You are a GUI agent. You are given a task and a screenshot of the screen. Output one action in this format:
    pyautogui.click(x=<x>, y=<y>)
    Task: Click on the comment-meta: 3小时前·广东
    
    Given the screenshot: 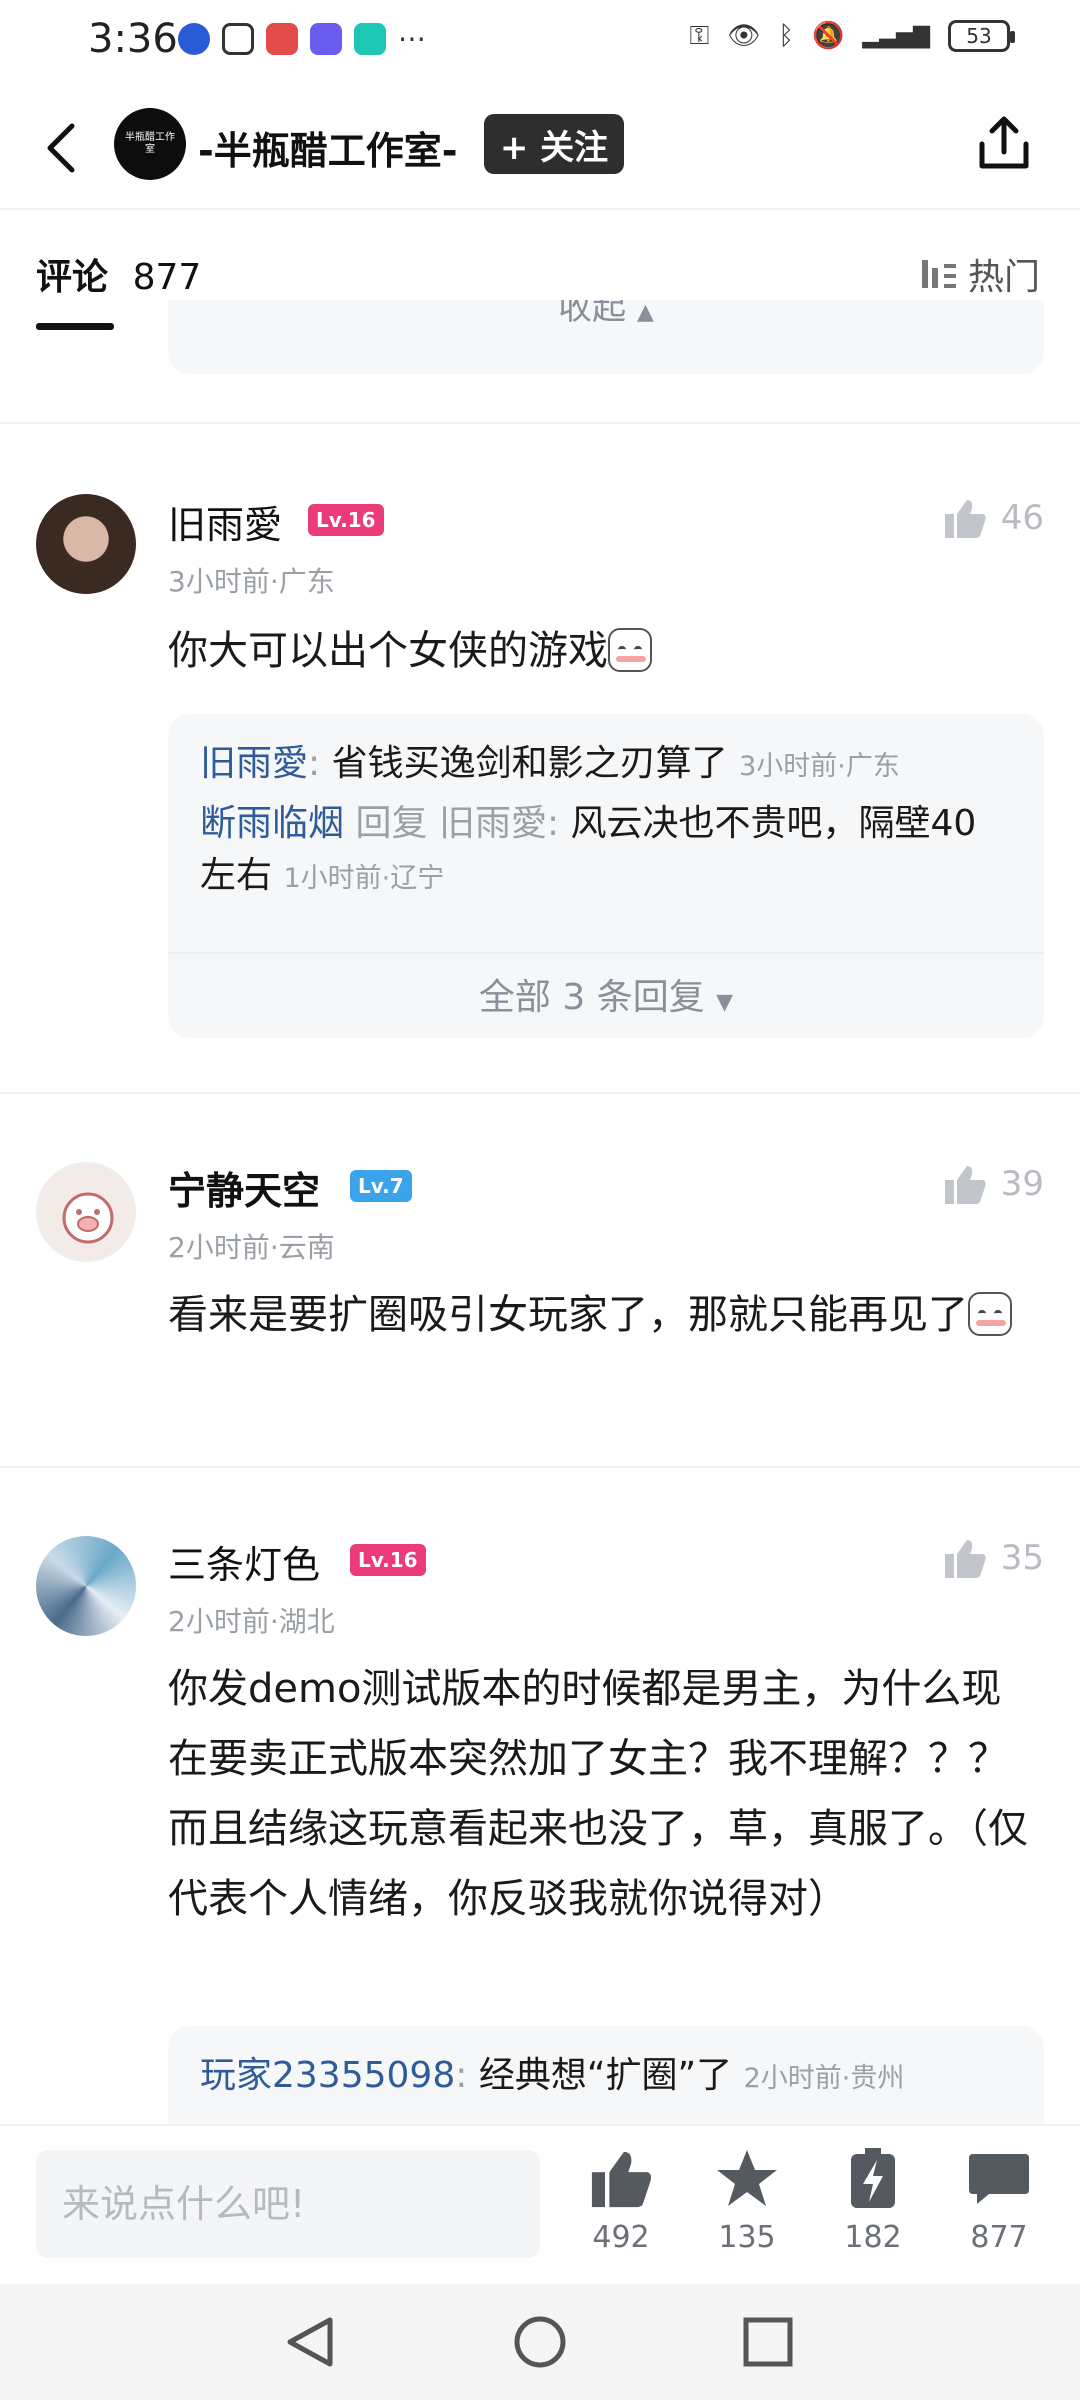 What is the action you would take?
    pyautogui.click(x=251, y=581)
    